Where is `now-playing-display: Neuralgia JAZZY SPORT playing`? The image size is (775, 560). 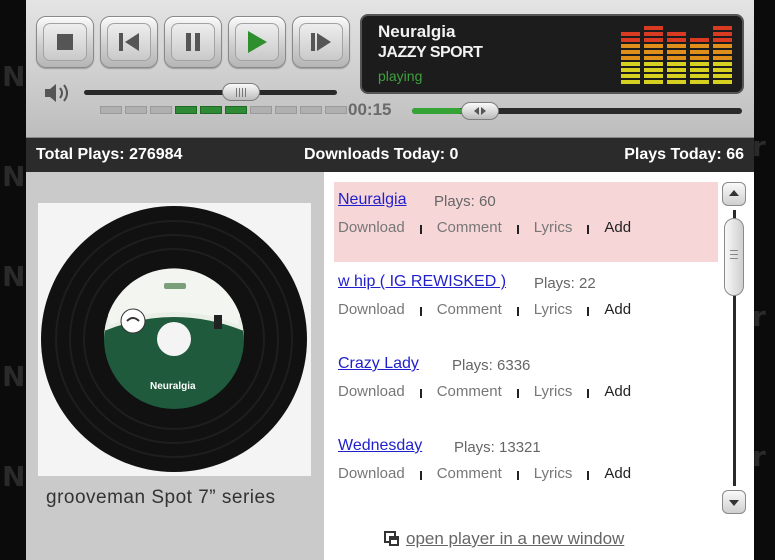
now-playing-display: Neuralgia JAZZY SPORT playing is located at coordinates (552, 54).